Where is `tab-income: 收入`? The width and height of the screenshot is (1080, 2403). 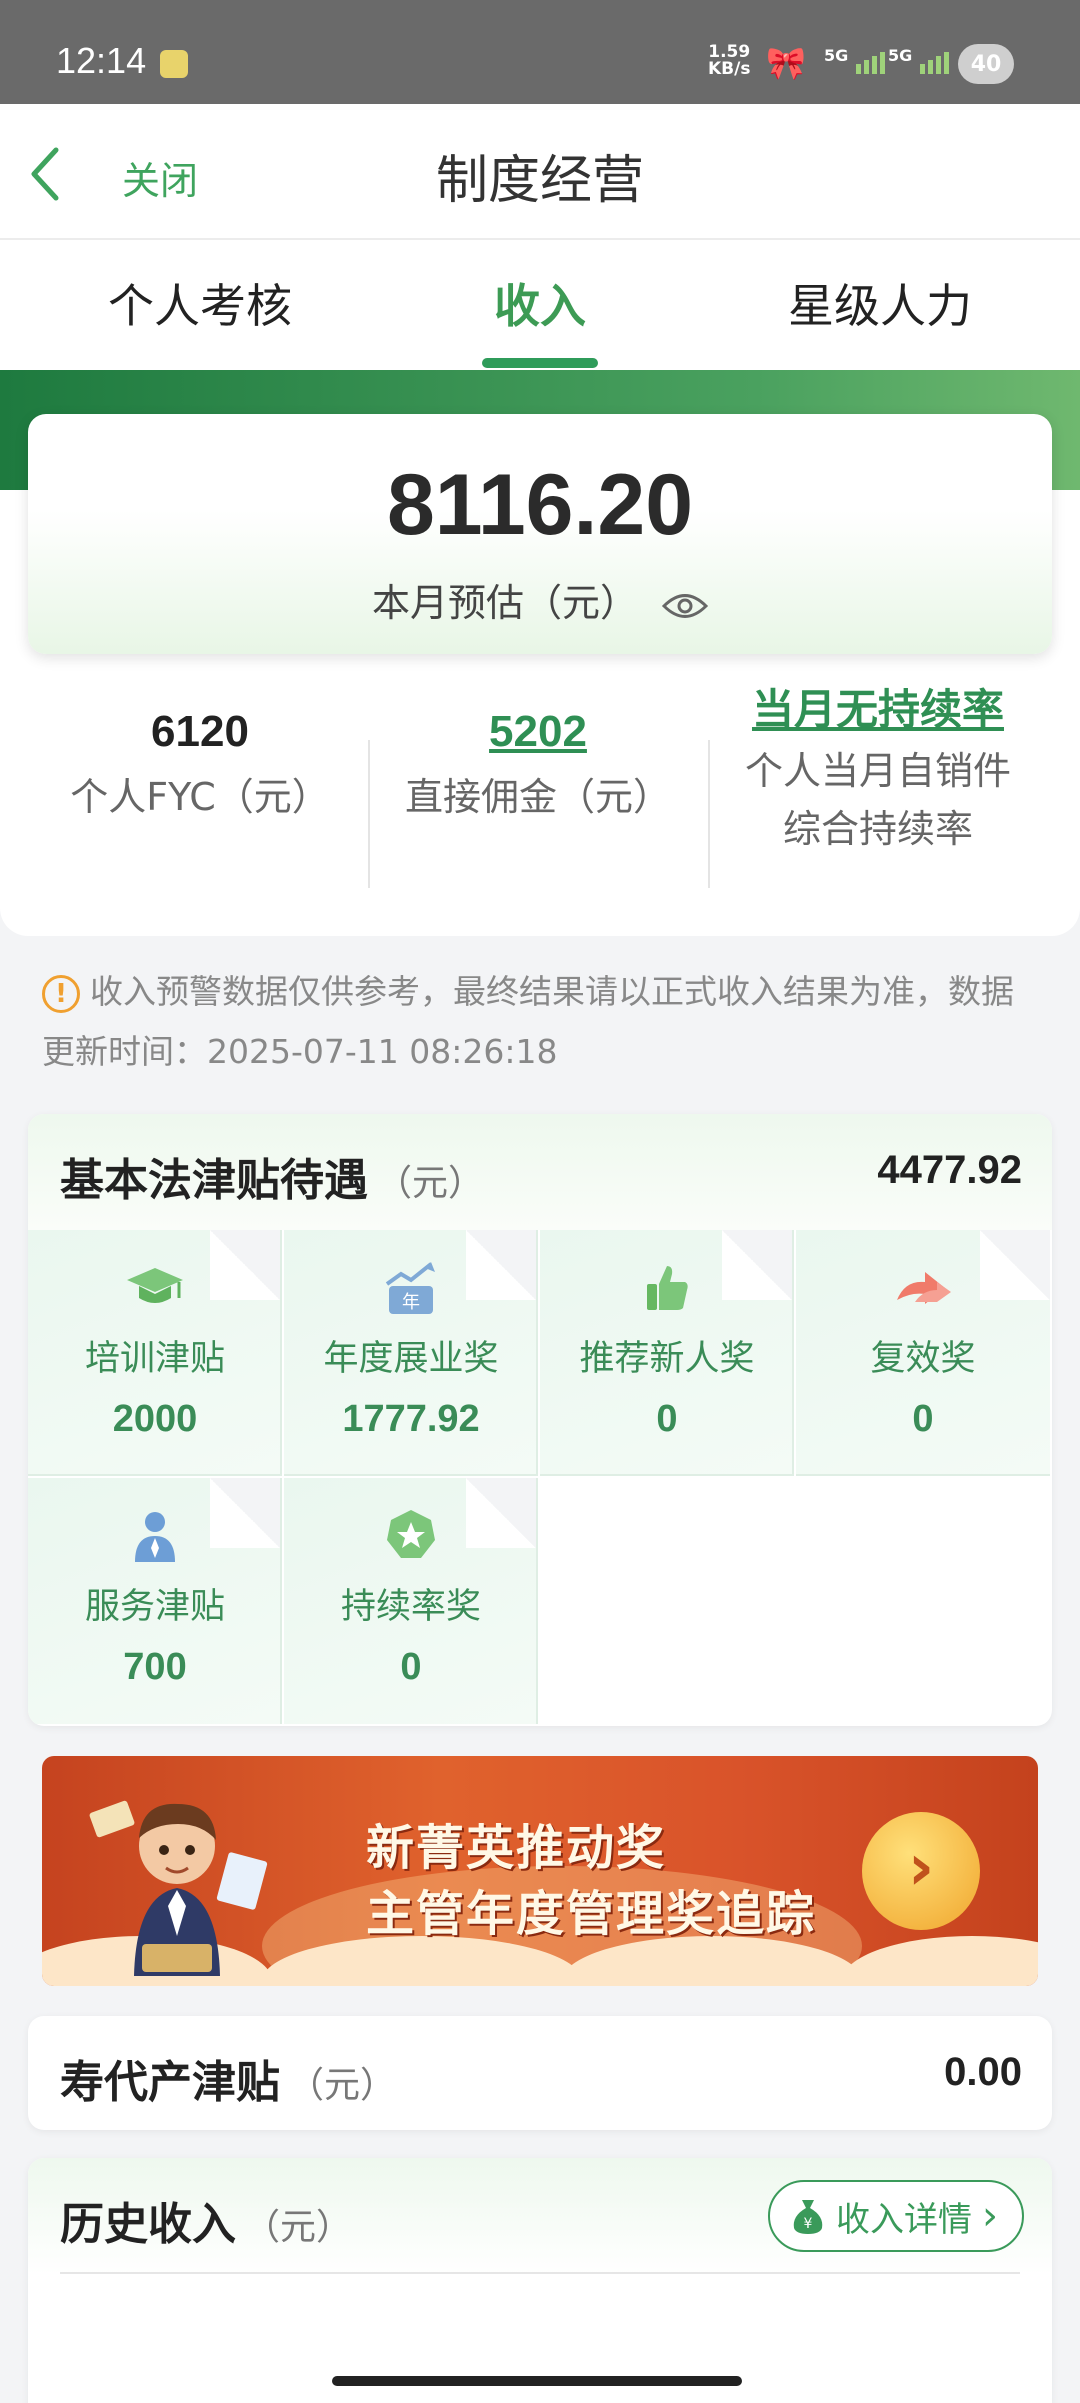
tab-income: 收入 is located at coordinates (540, 303).